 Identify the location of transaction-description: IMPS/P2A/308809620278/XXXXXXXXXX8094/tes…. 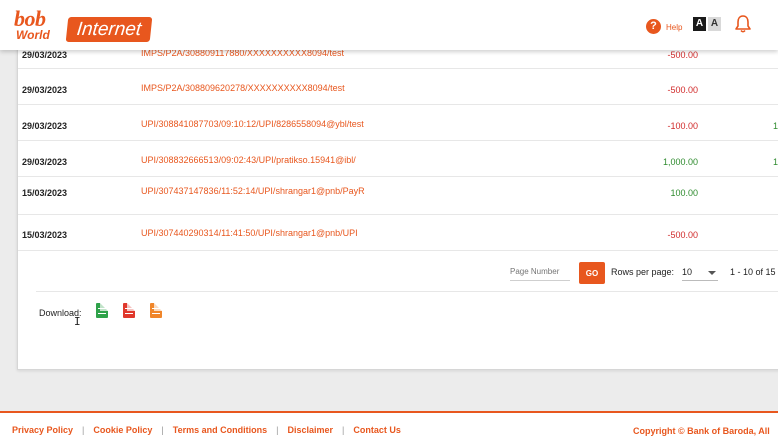
(256, 88).